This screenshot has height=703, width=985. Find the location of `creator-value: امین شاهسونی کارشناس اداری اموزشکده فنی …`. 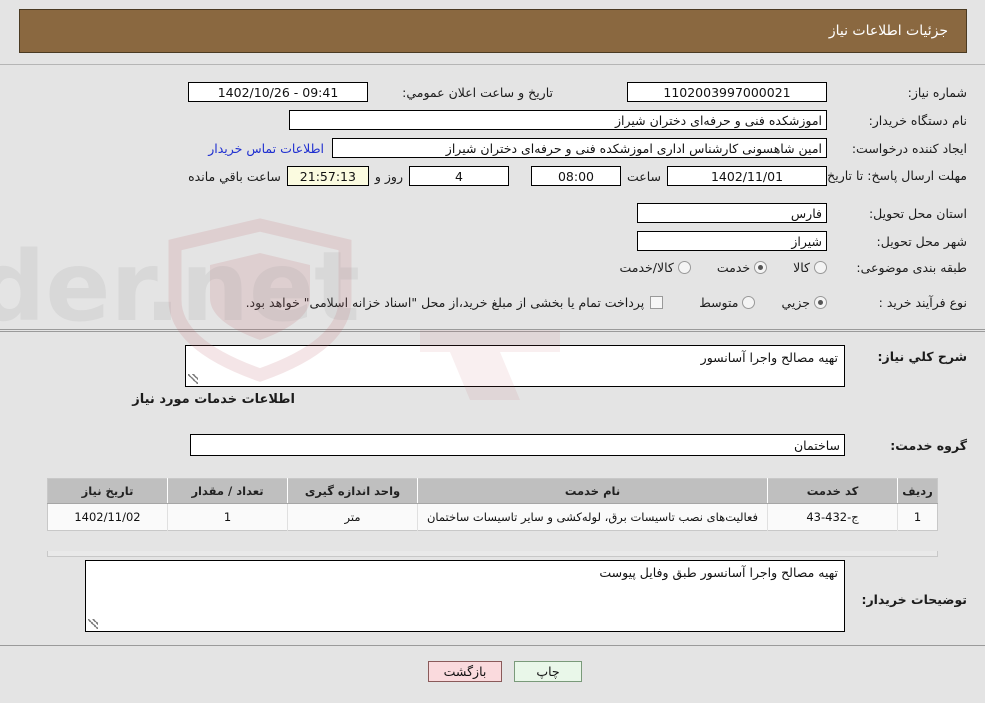

creator-value: امین شاهسونی کارشناس اداری اموزشکده فنی … is located at coordinates (579, 148).